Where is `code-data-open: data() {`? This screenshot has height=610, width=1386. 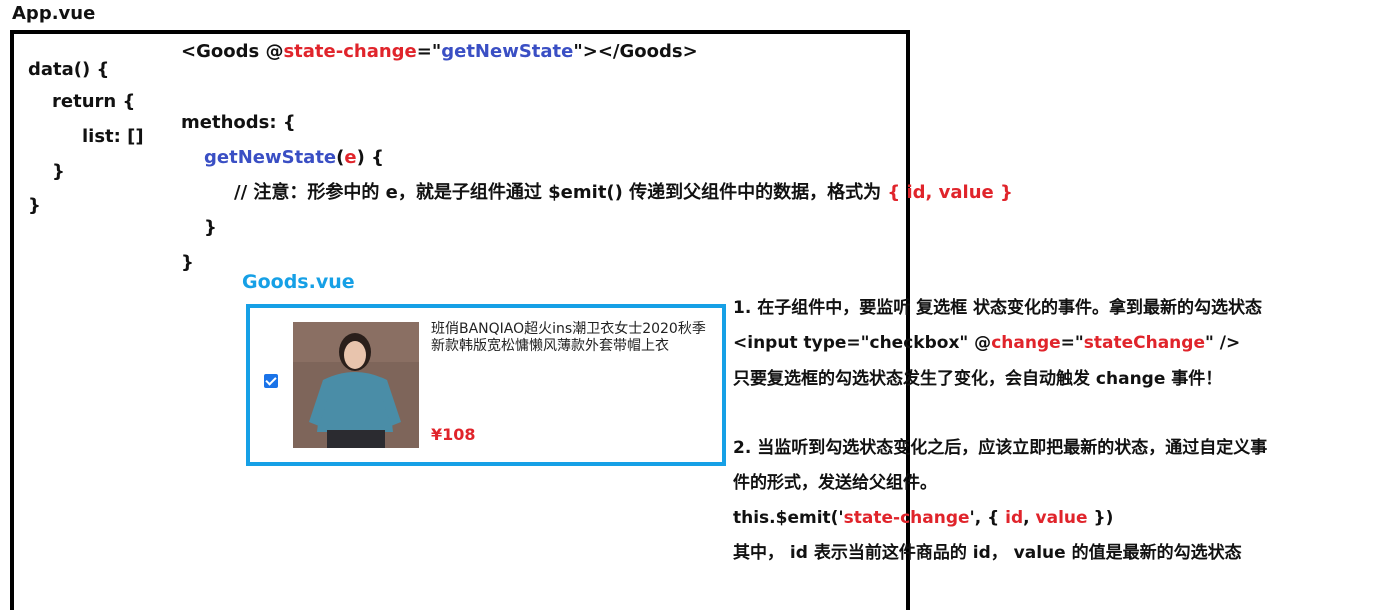 code-data-open: data() { is located at coordinates (69, 69).